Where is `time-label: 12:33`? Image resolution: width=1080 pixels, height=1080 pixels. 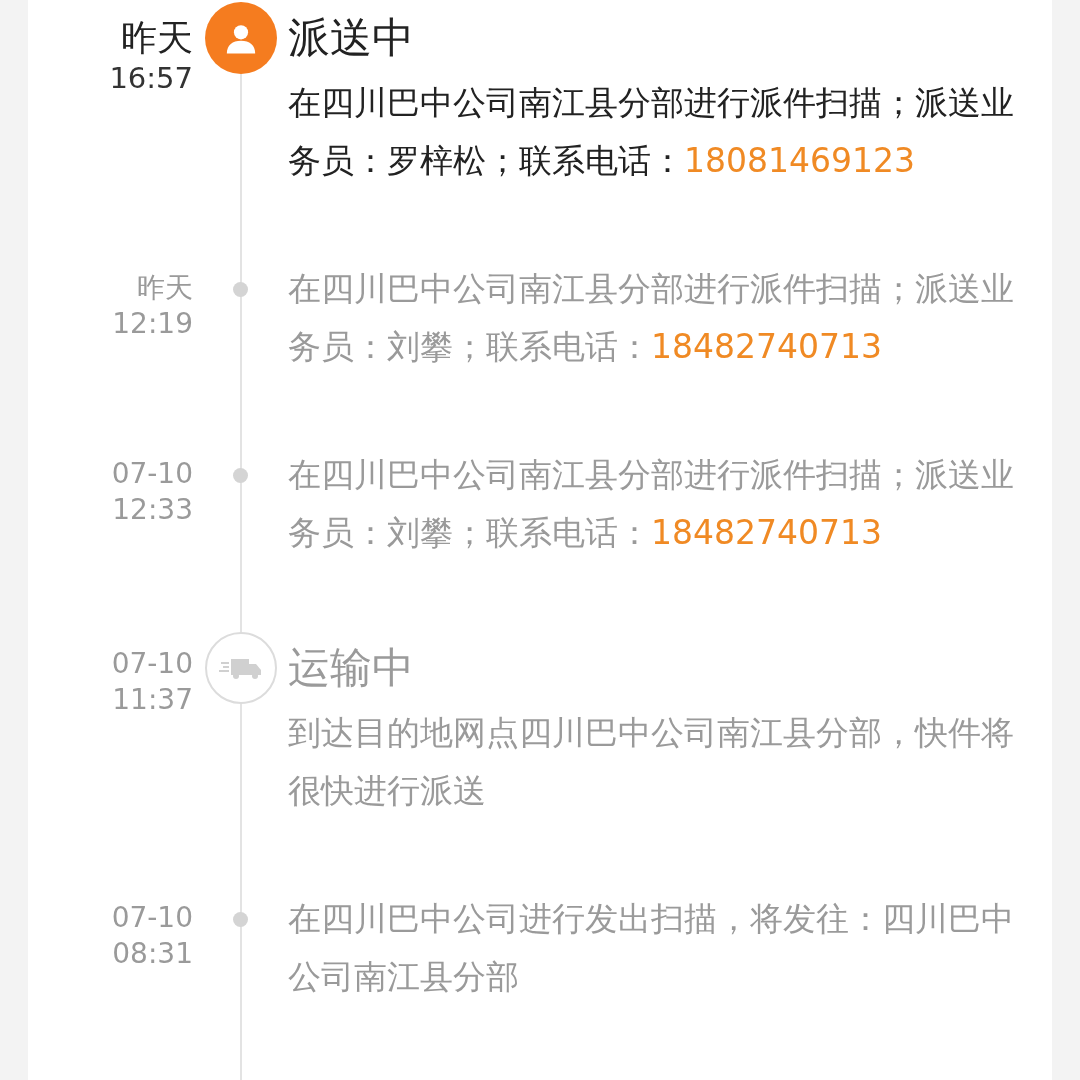 time-label: 12:33 is located at coordinates (152, 510).